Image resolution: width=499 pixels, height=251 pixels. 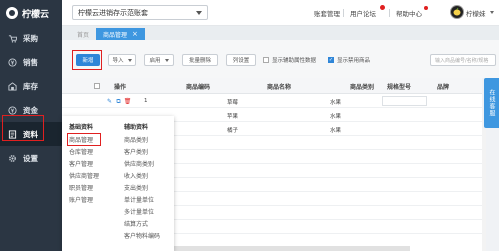 I want to click on highlight-add-button, so click(x=87, y=60).